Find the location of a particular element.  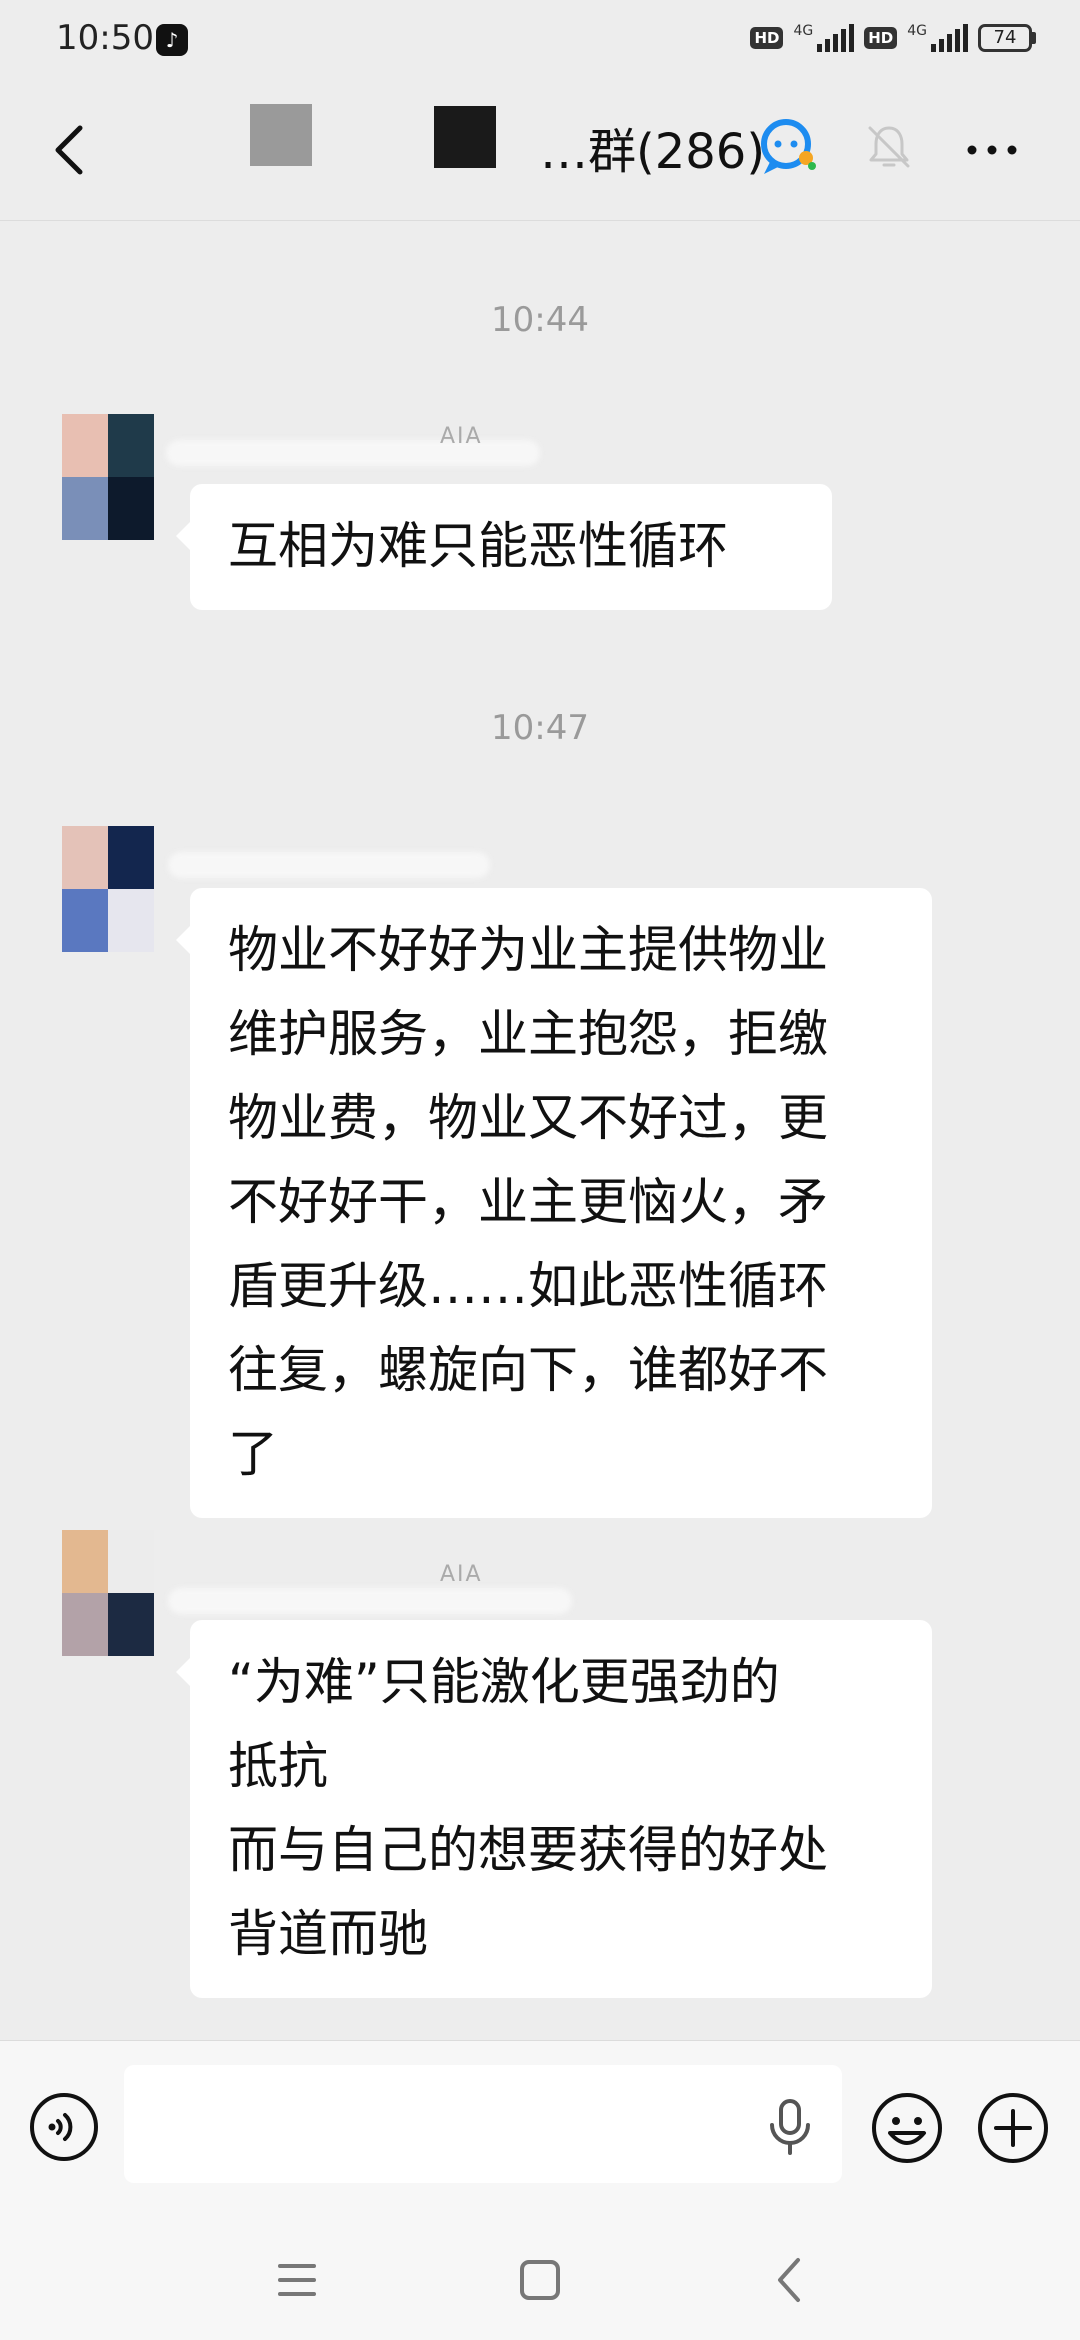

chat-header: …群(286) is located at coordinates (540, 154).